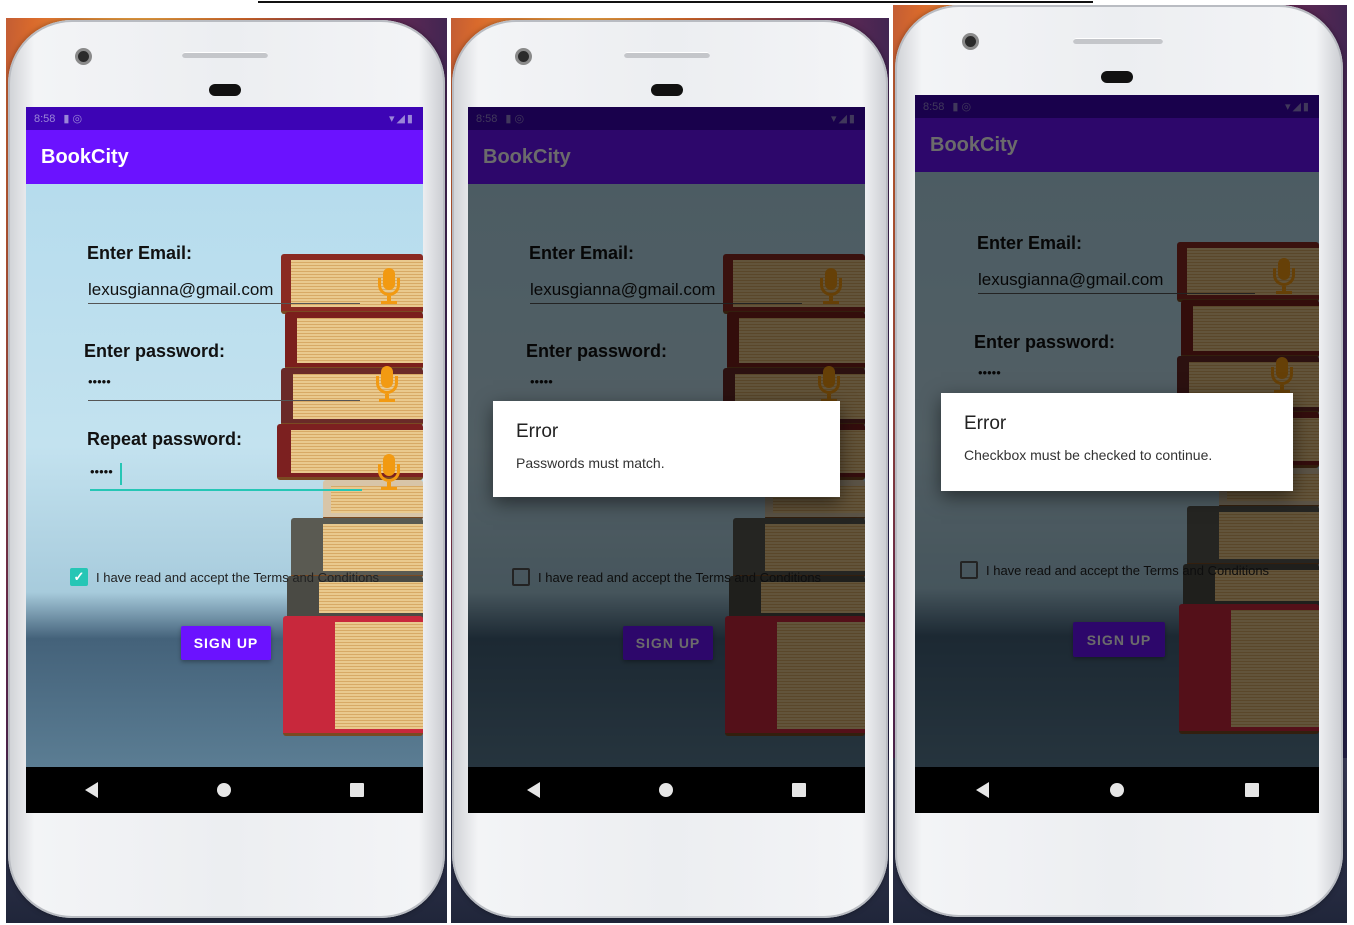 The width and height of the screenshot is (1354, 925). I want to click on repeat-password-underline, so click(226, 490).